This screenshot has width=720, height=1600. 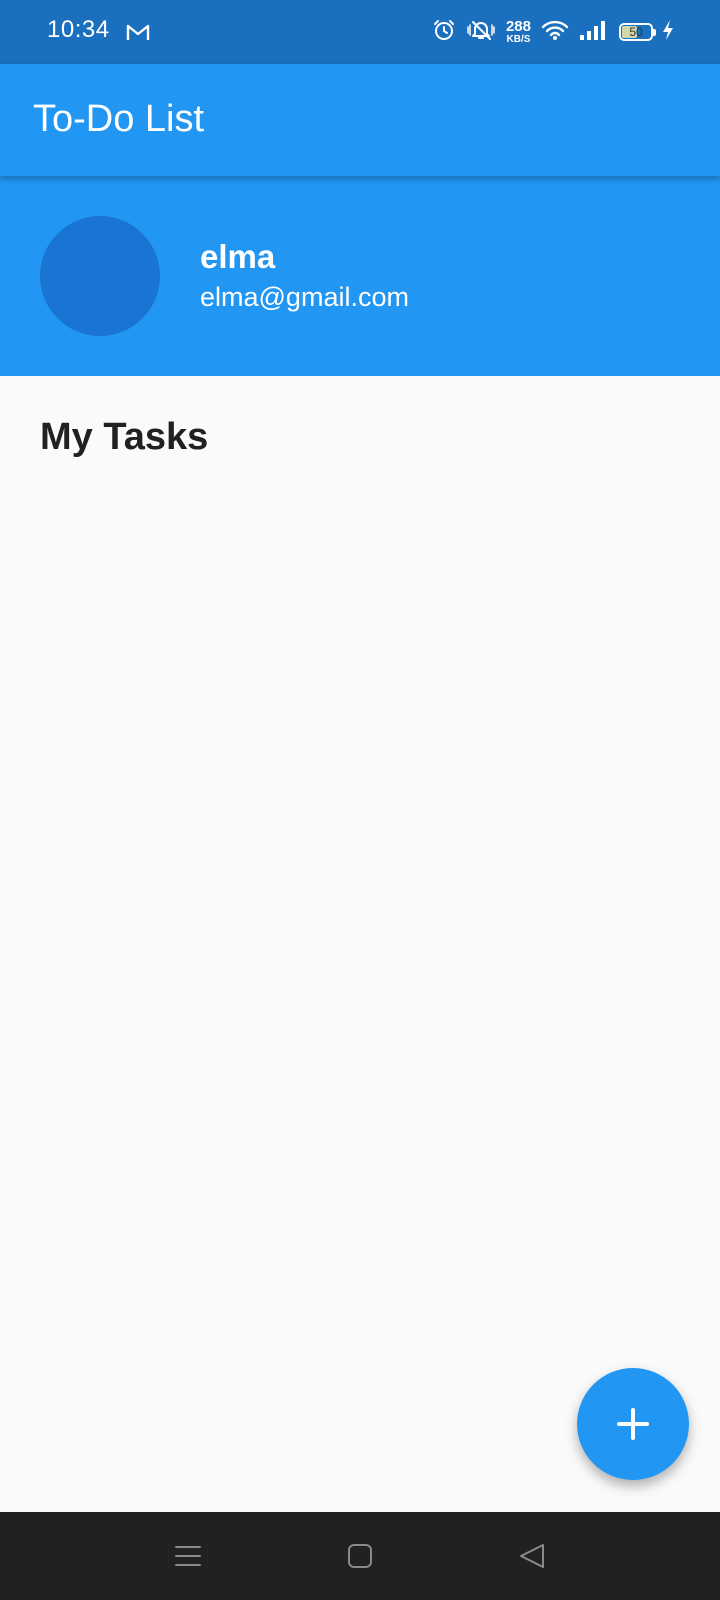 I want to click on menu-icon, so click(x=188, y=1556).